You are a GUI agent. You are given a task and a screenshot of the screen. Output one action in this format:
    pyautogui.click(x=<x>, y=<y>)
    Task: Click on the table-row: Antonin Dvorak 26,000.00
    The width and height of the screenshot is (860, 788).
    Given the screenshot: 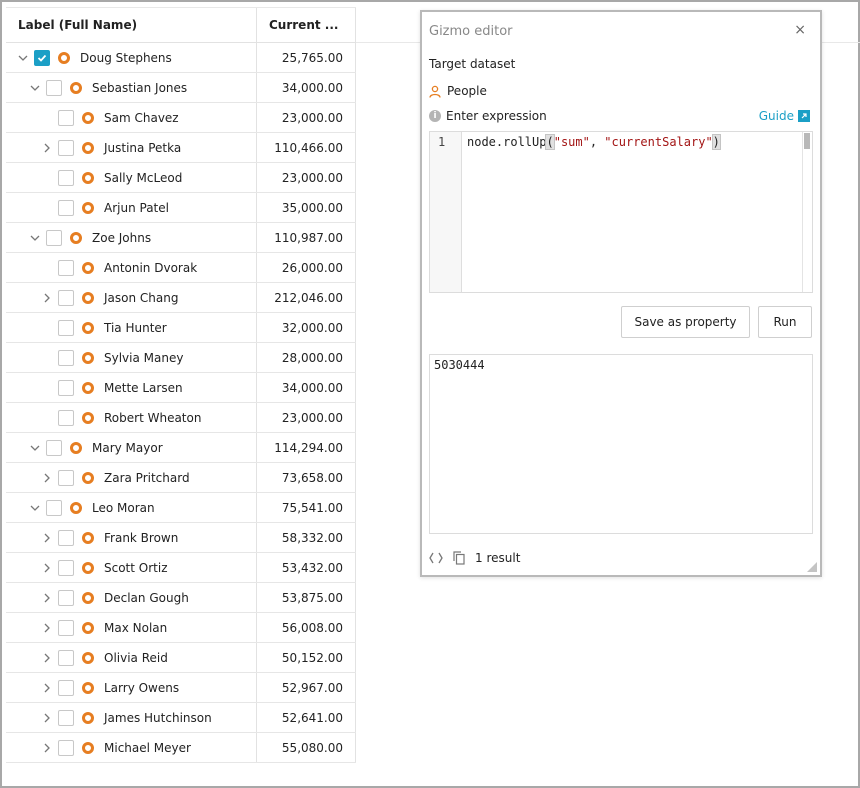 What is the action you would take?
    pyautogui.click(x=181, y=268)
    